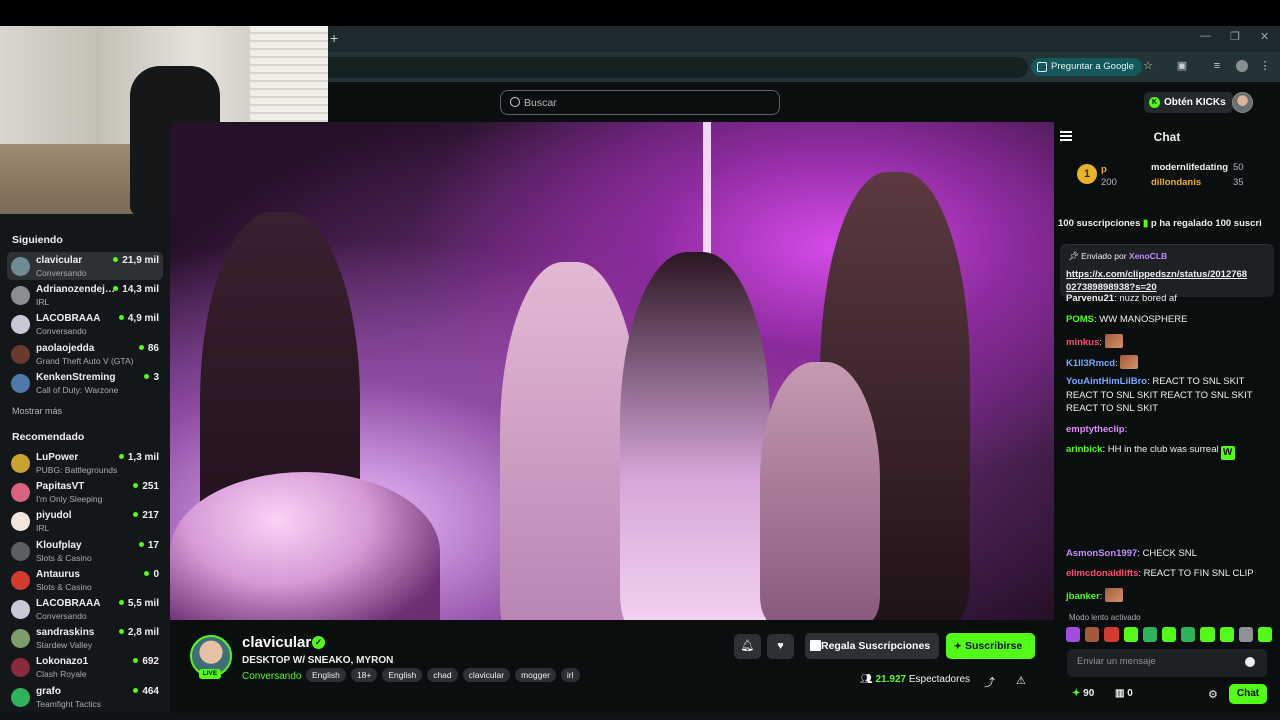 The height and width of the screenshot is (720, 1280). What do you see at coordinates (85, 492) in the screenshot?
I see `sidebar-channel: PapitasVT I'm Only Sleeping 251` at bounding box center [85, 492].